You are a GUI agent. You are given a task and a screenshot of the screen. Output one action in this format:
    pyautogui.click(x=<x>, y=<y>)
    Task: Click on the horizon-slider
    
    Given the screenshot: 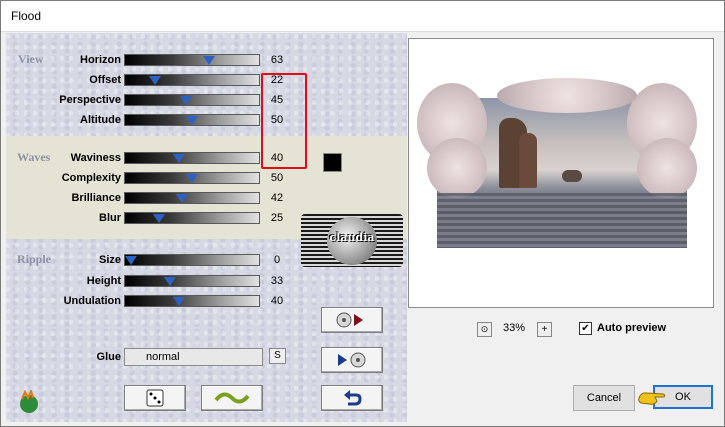 What is the action you would take?
    pyautogui.click(x=192, y=60)
    